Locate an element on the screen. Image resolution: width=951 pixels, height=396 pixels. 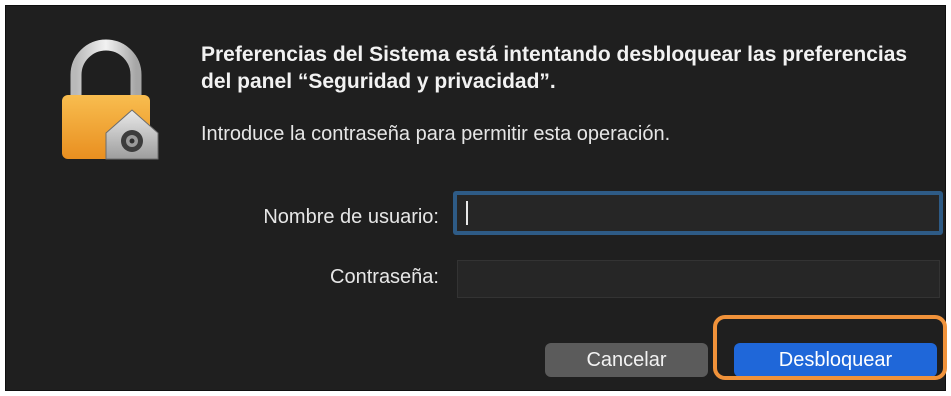
unlock-button: Desbloquear is located at coordinates (835, 360).